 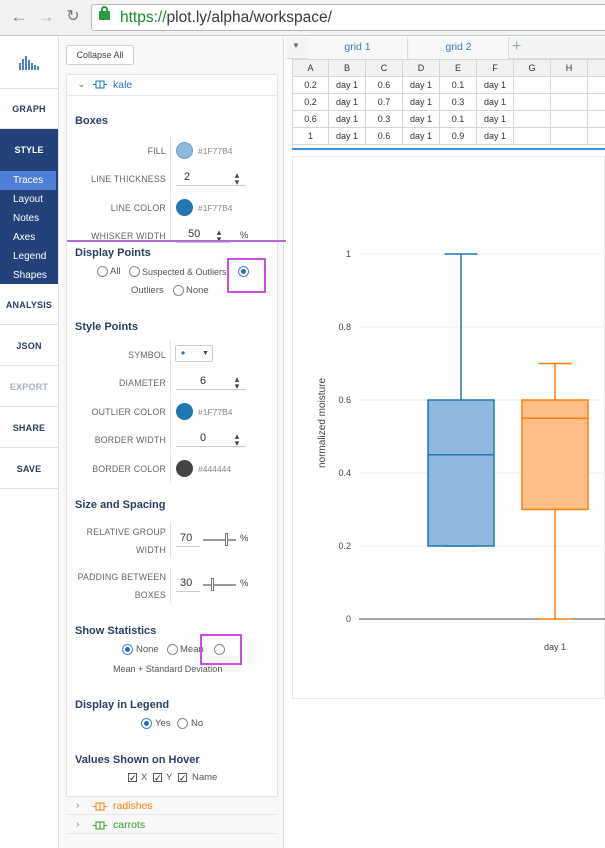 What do you see at coordinates (29, 275) in the screenshot?
I see `subnav-shapes: Shapes` at bounding box center [29, 275].